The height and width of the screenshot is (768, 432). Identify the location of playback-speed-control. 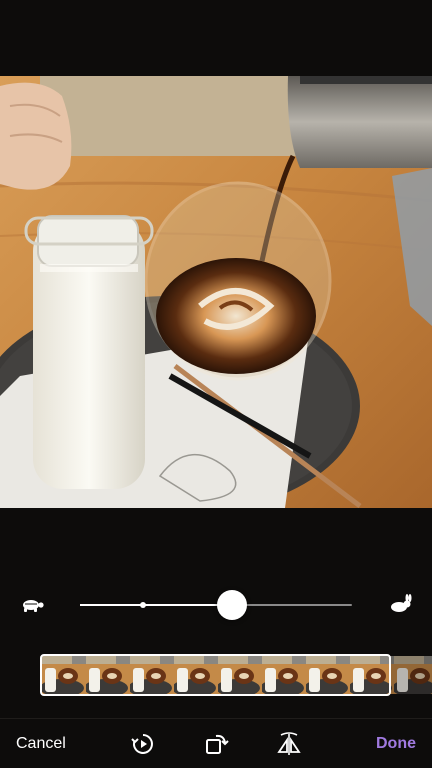
(216, 605).